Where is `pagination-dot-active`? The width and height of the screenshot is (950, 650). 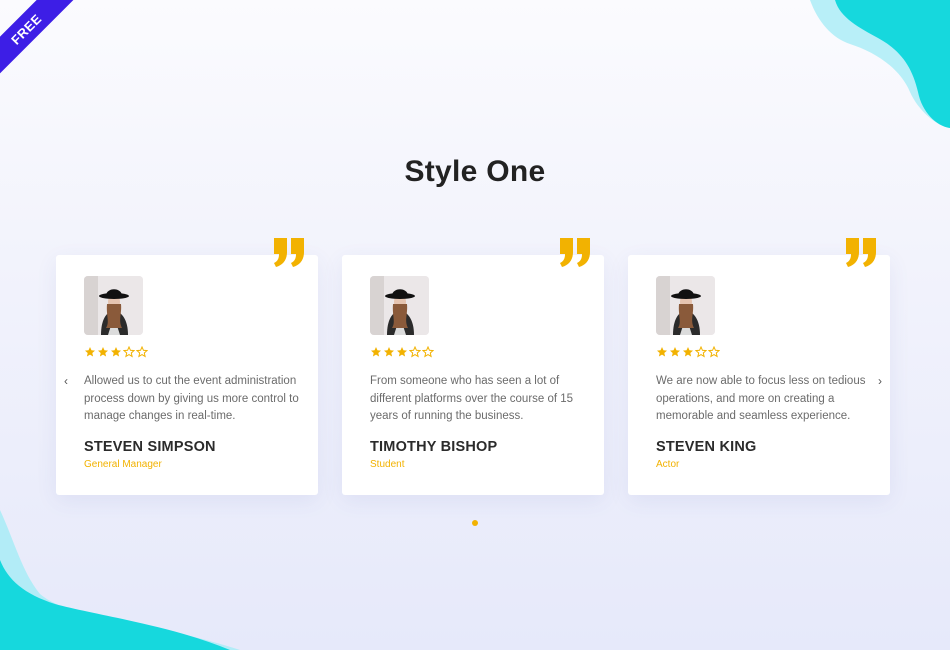 pagination-dot-active is located at coordinates (475, 523).